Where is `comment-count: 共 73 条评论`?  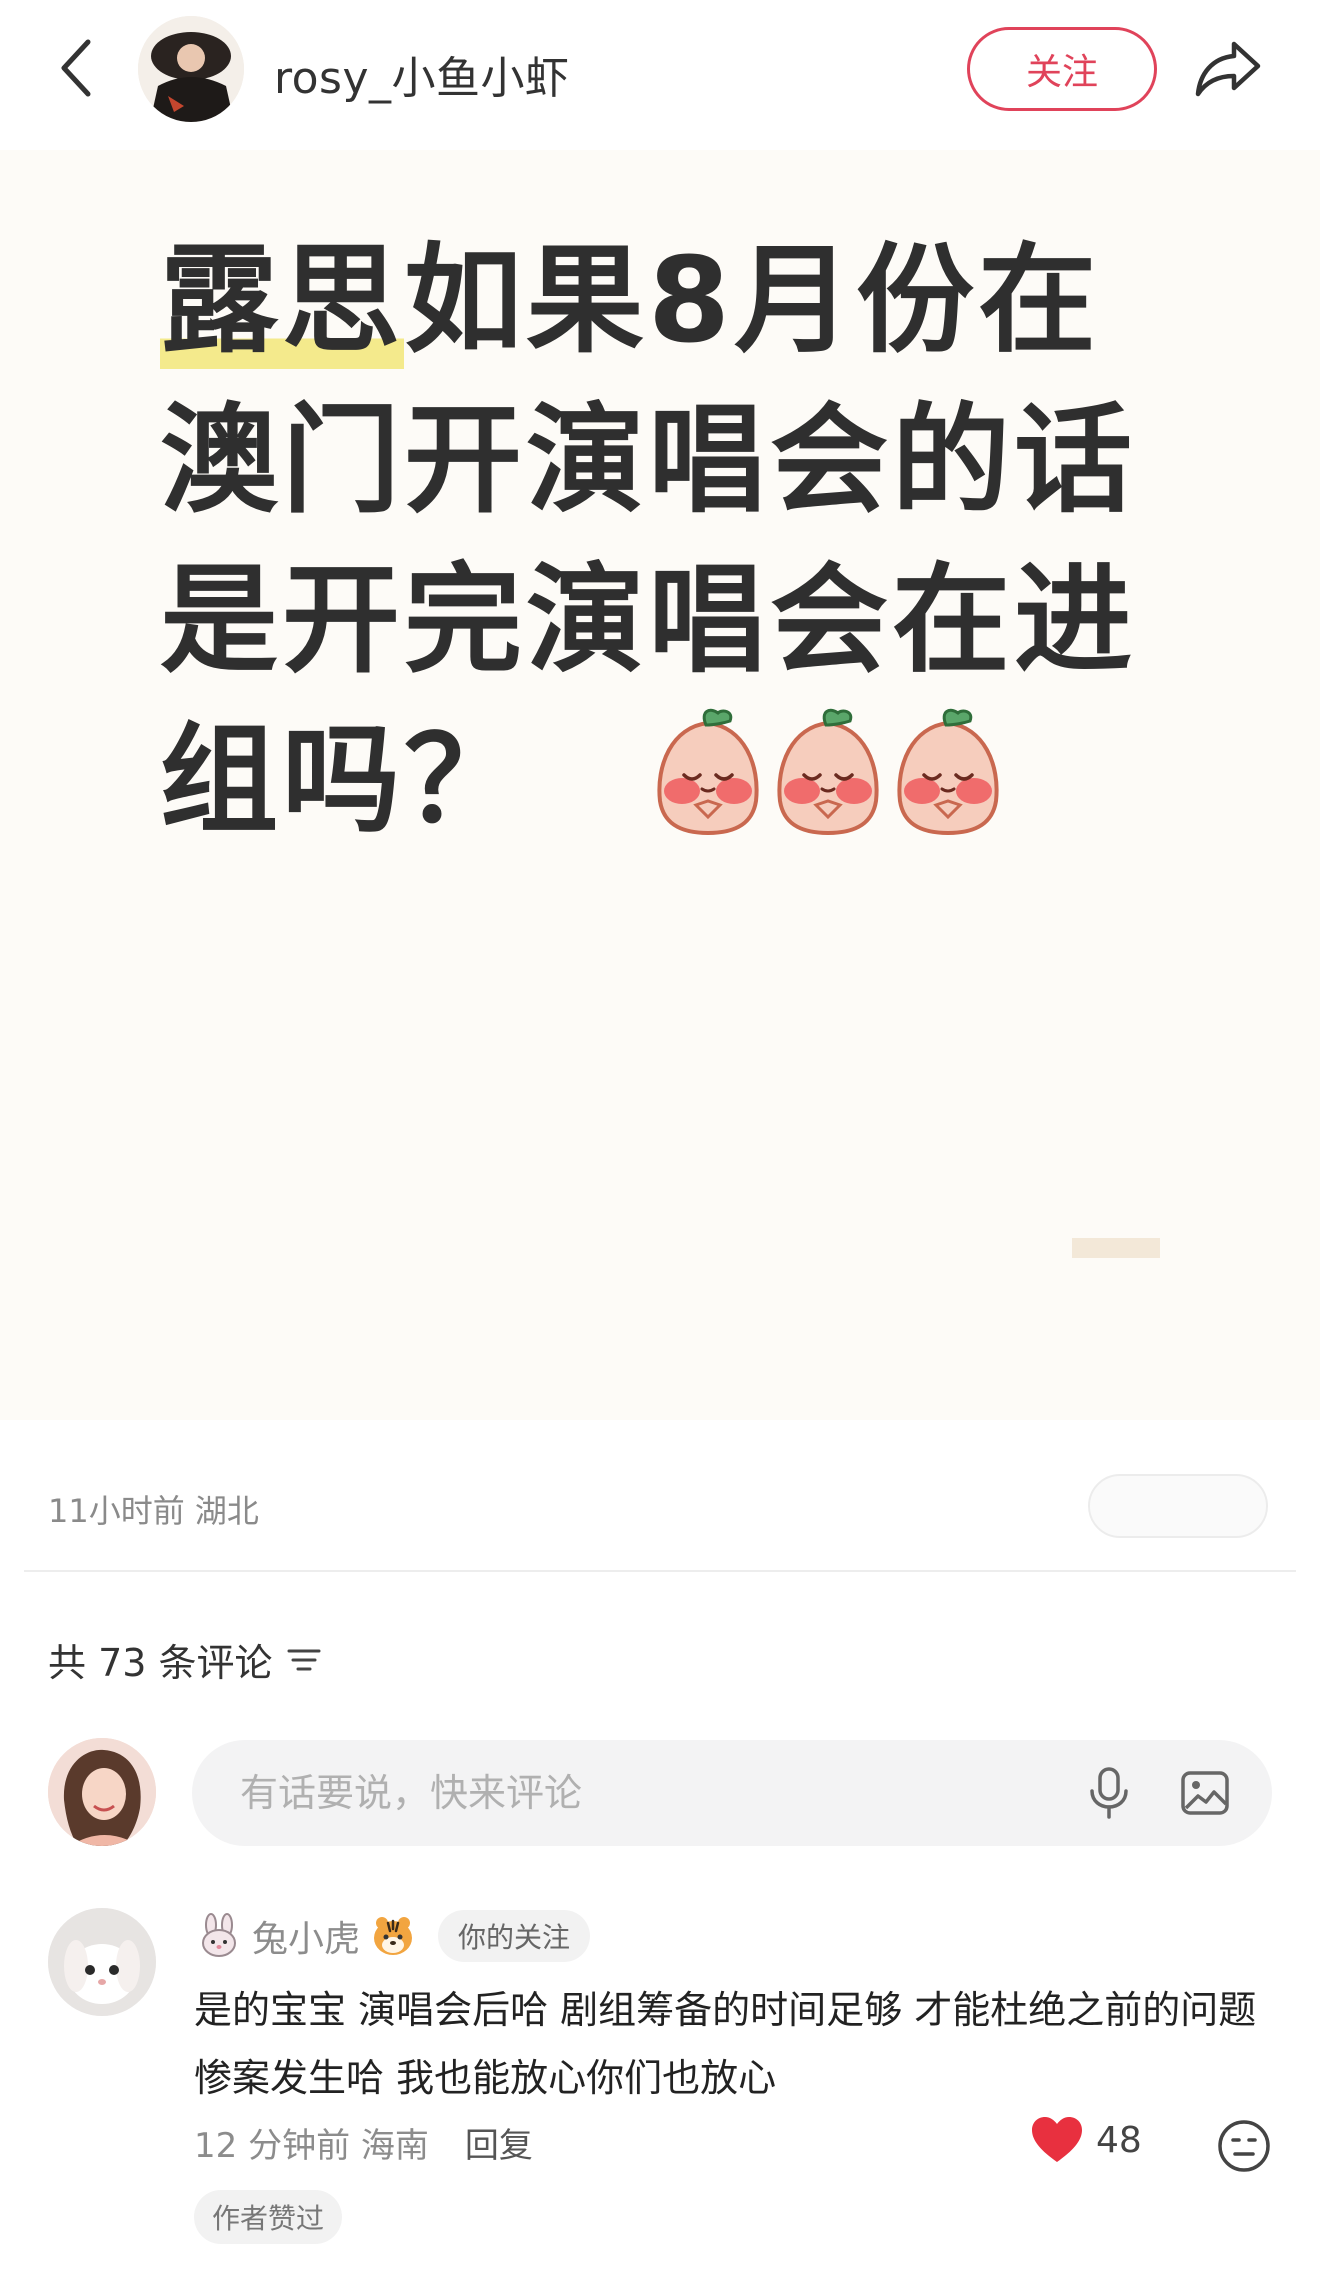
comment-count: 共 73 条评论 is located at coordinates (160, 1663).